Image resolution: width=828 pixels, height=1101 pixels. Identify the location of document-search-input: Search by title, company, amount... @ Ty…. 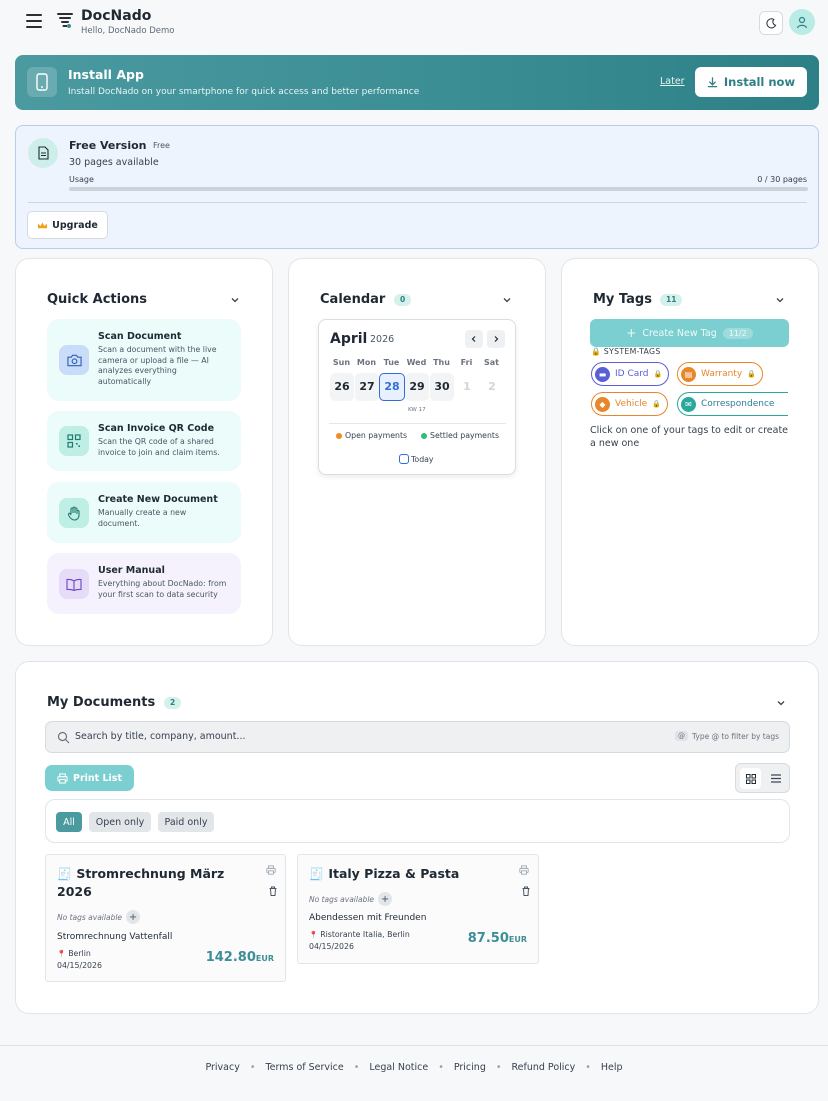
(417, 737).